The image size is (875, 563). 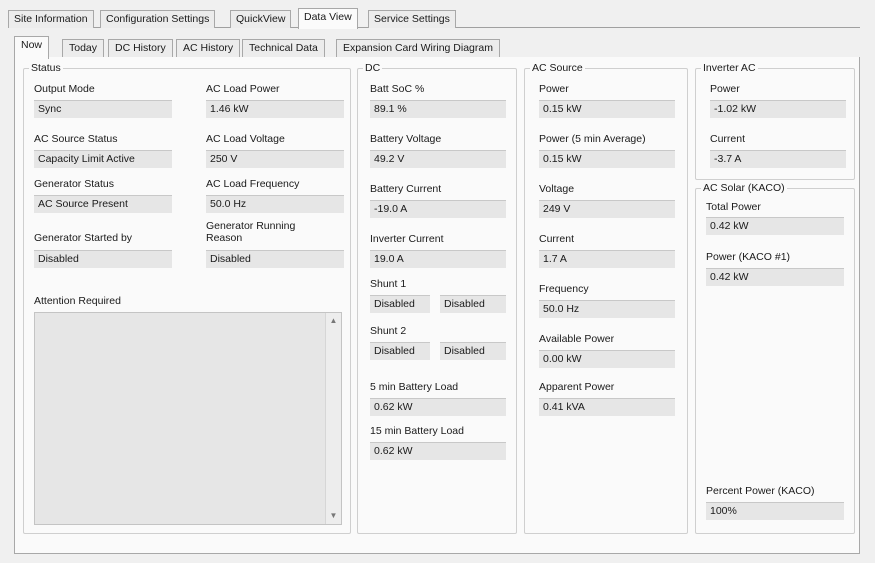 What do you see at coordinates (778, 109) in the screenshot?
I see `inverter-ac-power-value: -1.02 kW` at bounding box center [778, 109].